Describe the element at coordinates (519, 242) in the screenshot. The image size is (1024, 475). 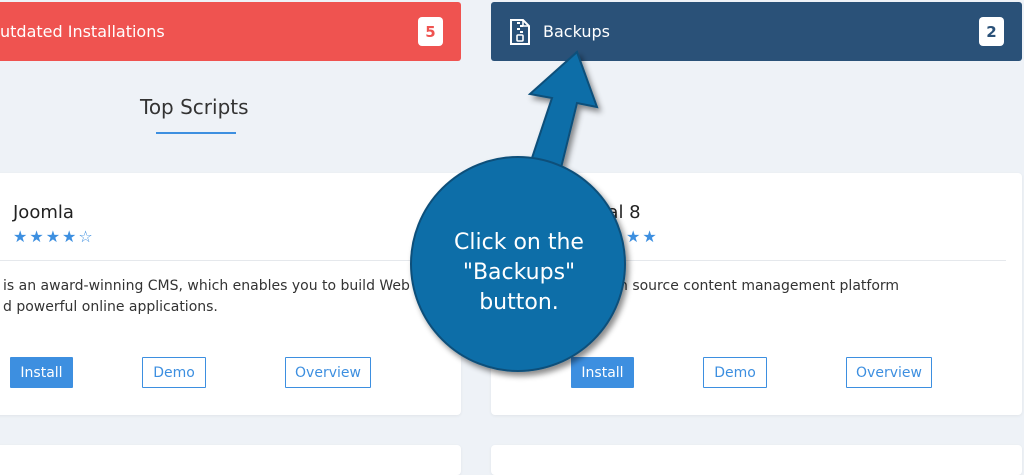
I see `callout-line1: Click on the` at that location.